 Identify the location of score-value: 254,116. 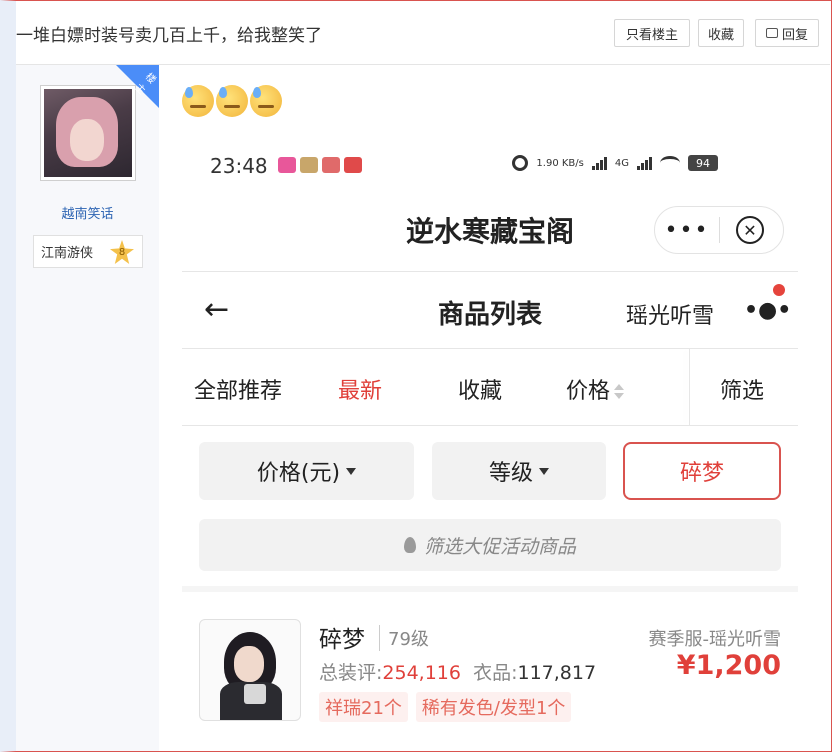
(421, 673).